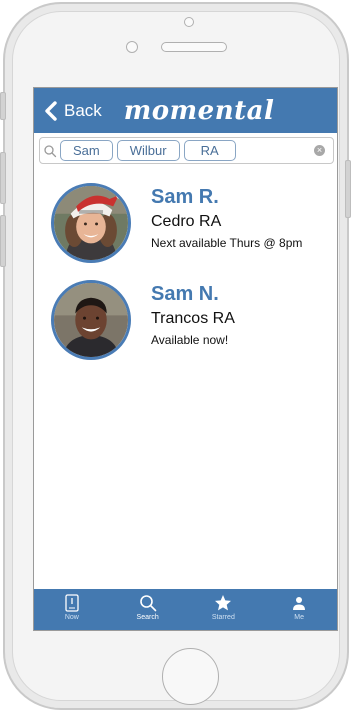 Image resolution: width=351 pixels, height=712 pixels. I want to click on result-item: Sam N. Trancos RA Available now!, so click(185, 323).